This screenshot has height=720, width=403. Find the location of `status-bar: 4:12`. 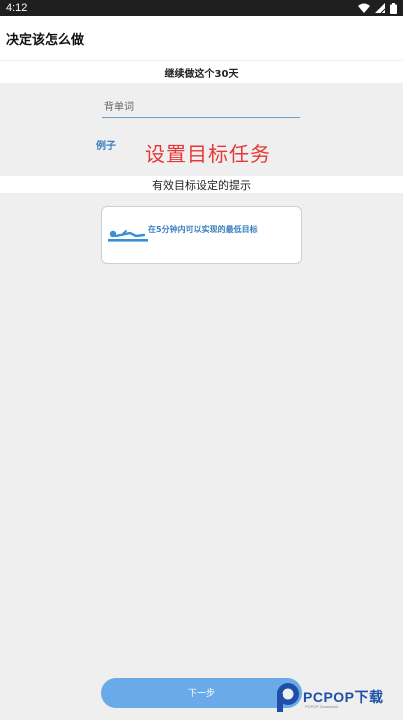

status-bar: 4:12 is located at coordinates (201, 8).